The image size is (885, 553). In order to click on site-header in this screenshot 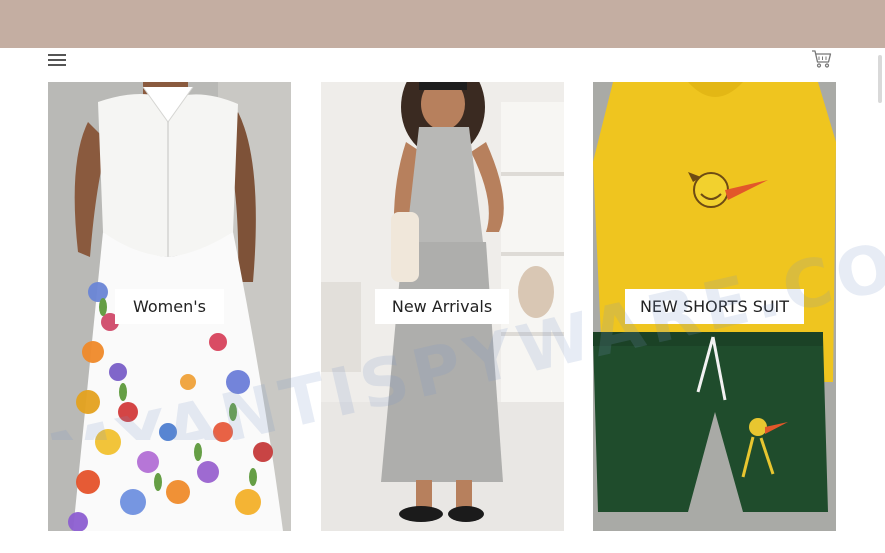, I will do `click(442, 63)`.